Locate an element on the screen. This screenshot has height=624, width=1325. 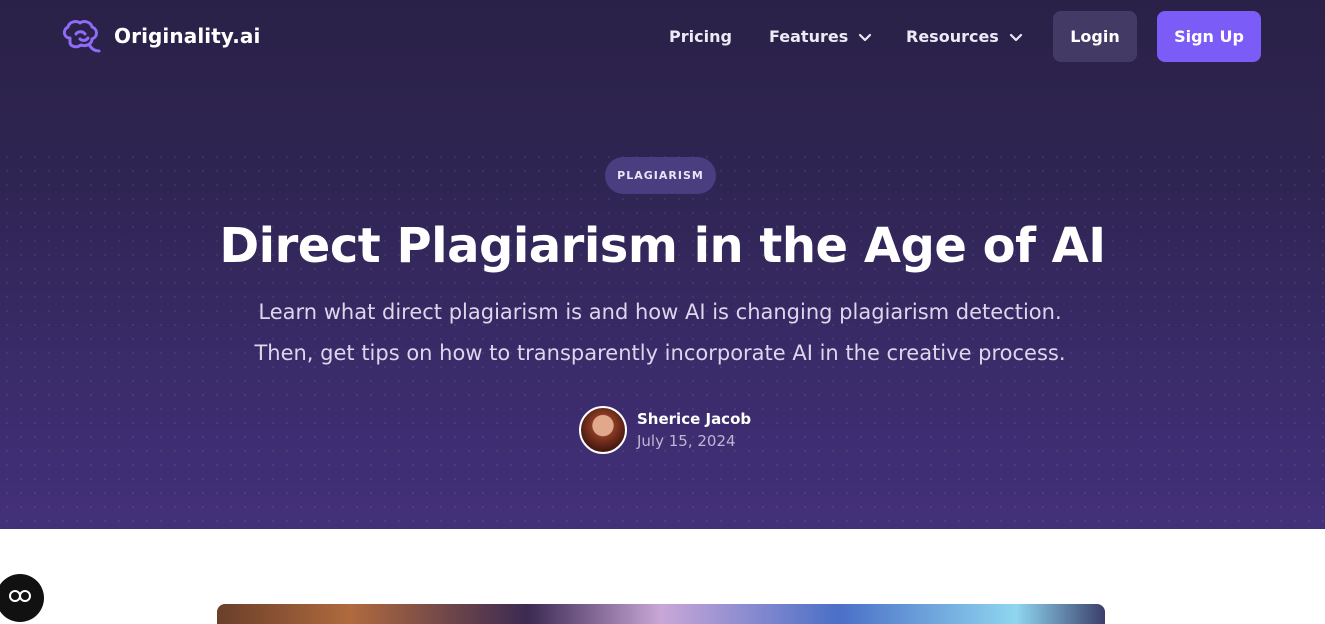
article-hero-image is located at coordinates (661, 614).